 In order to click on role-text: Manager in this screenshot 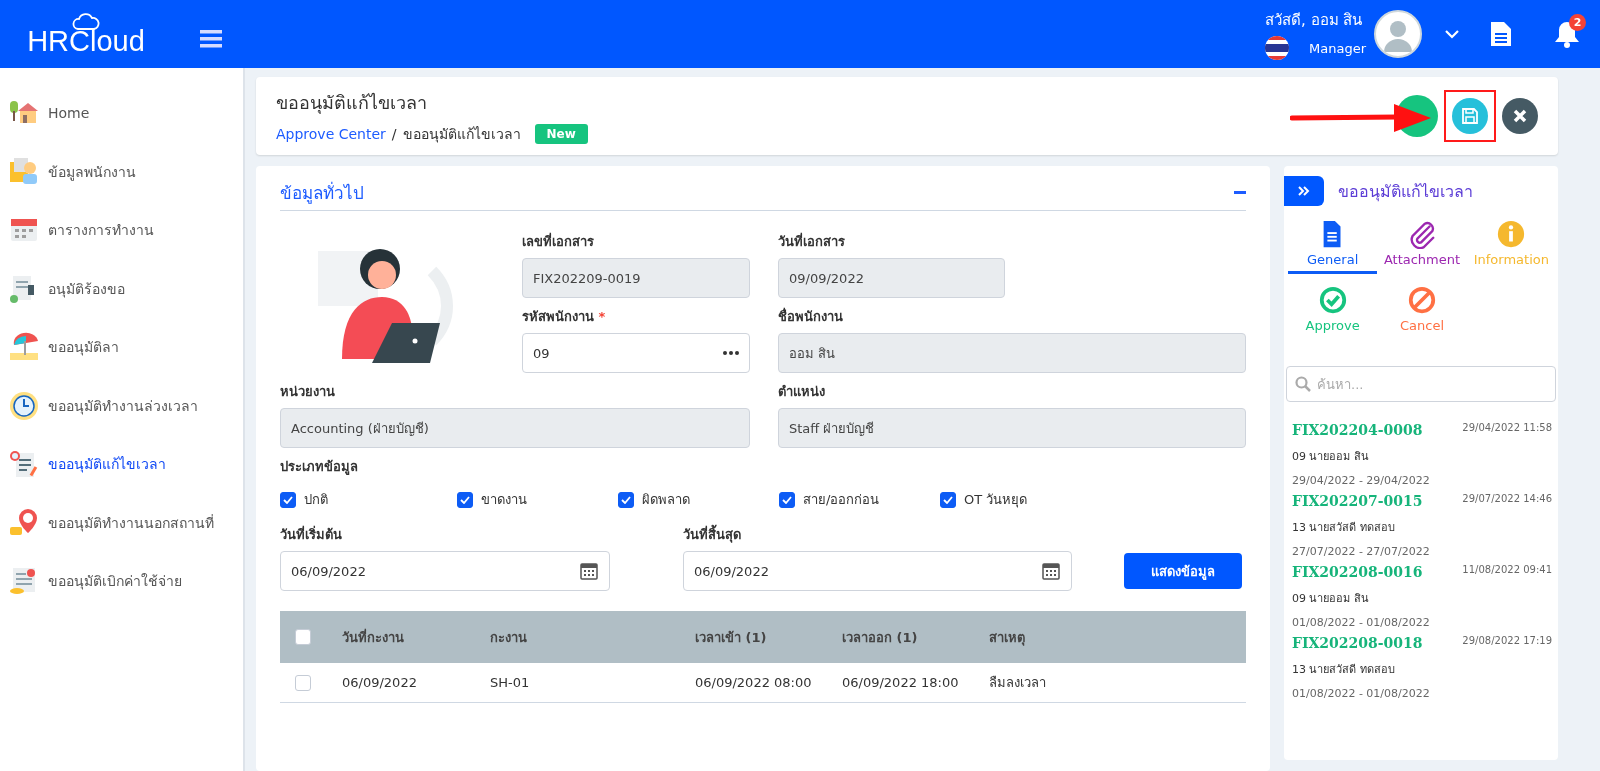, I will do `click(1337, 48)`.